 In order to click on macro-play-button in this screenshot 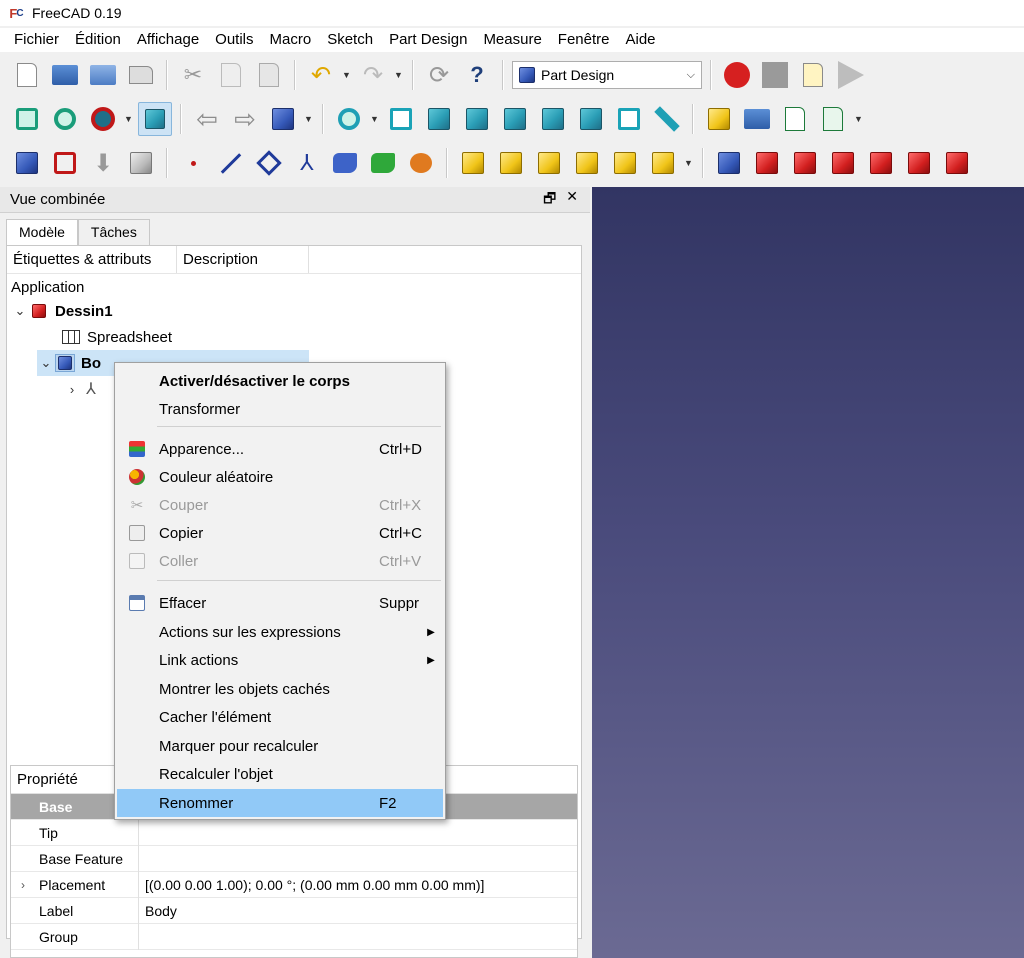, I will do `click(851, 75)`.